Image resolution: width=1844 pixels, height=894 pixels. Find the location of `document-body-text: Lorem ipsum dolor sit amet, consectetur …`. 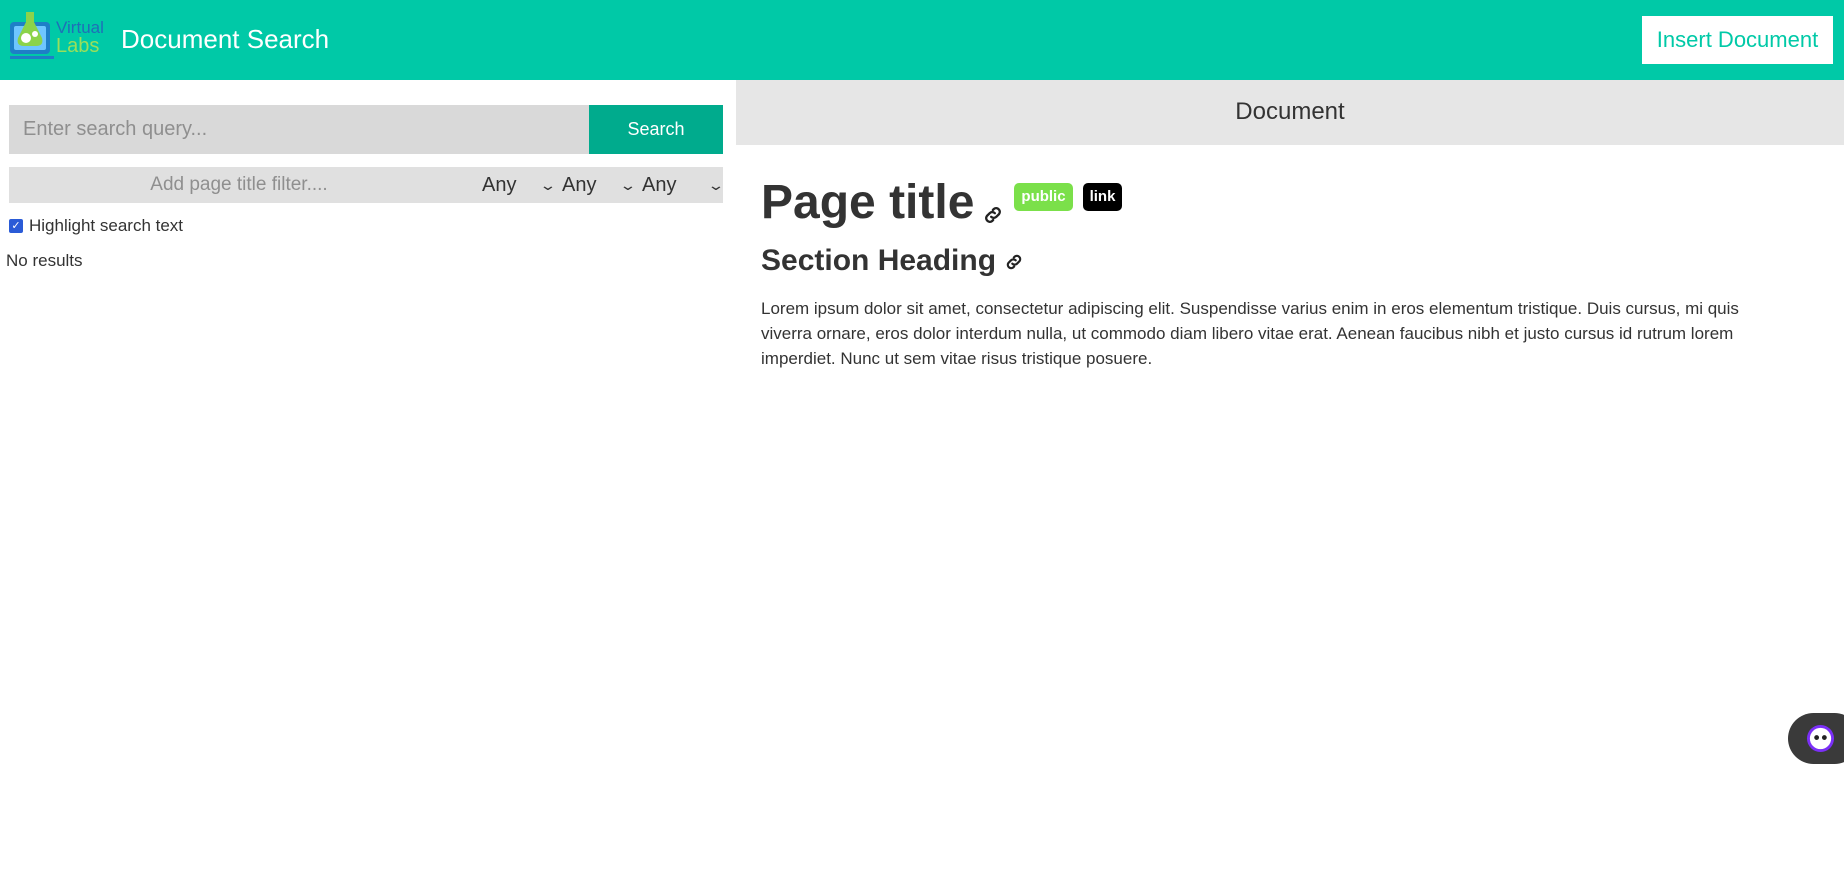

document-body-text: Lorem ipsum dolor sit amet, consectetur … is located at coordinates (1250, 333).